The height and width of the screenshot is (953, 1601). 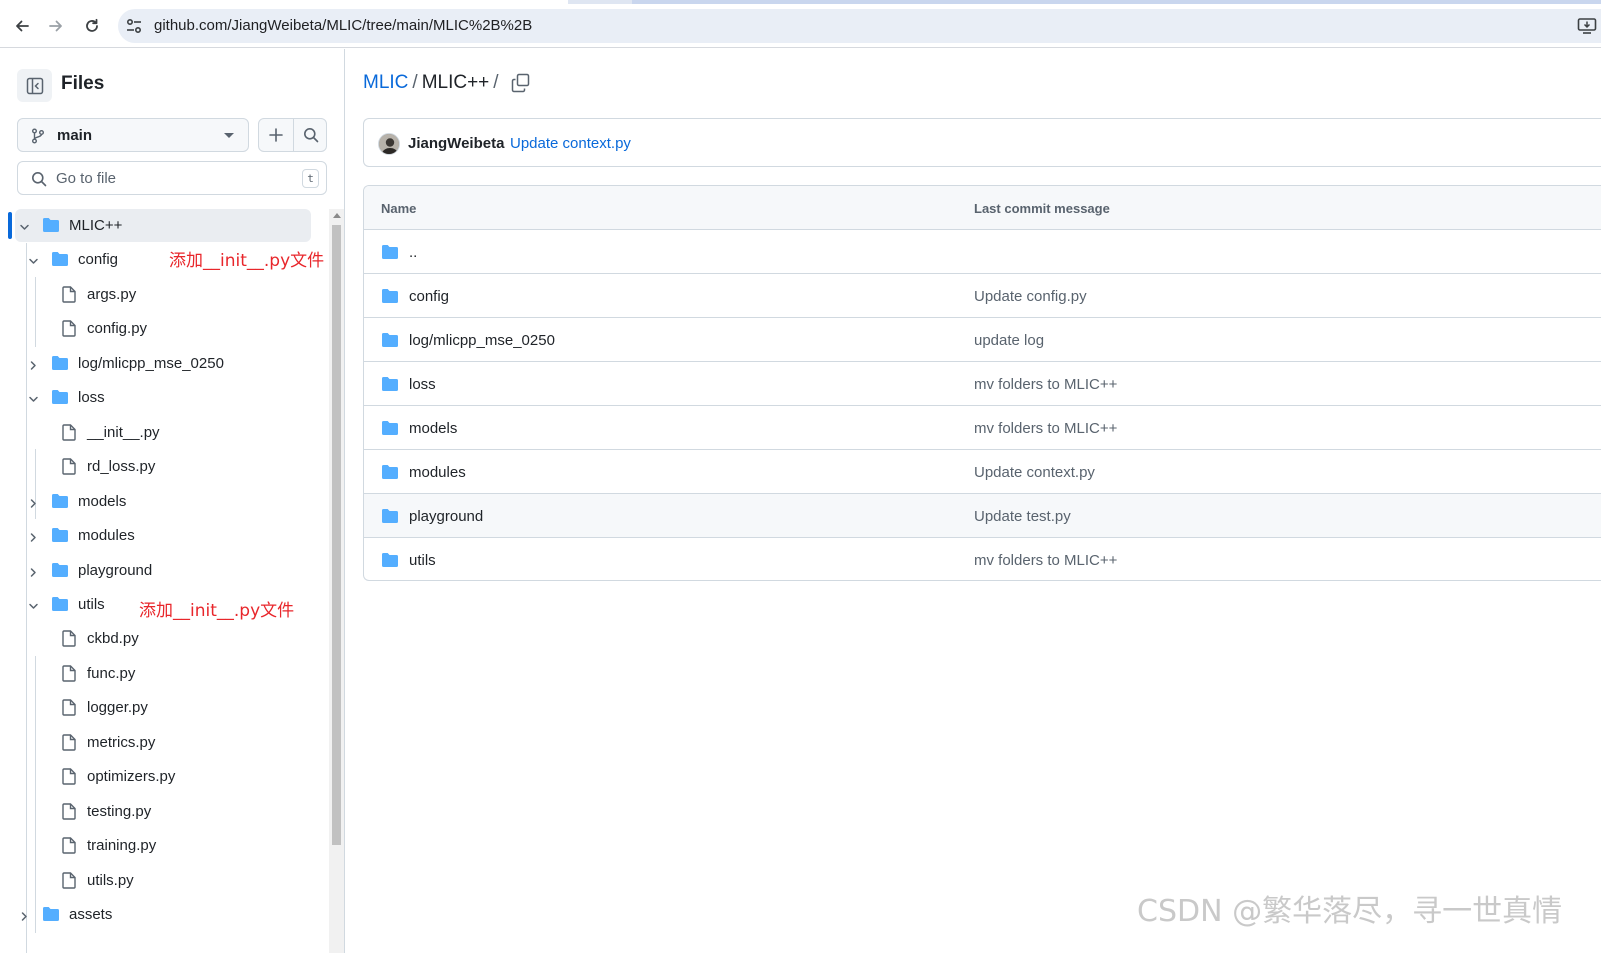 I want to click on tree-item-loss: loss, so click(x=164, y=397).